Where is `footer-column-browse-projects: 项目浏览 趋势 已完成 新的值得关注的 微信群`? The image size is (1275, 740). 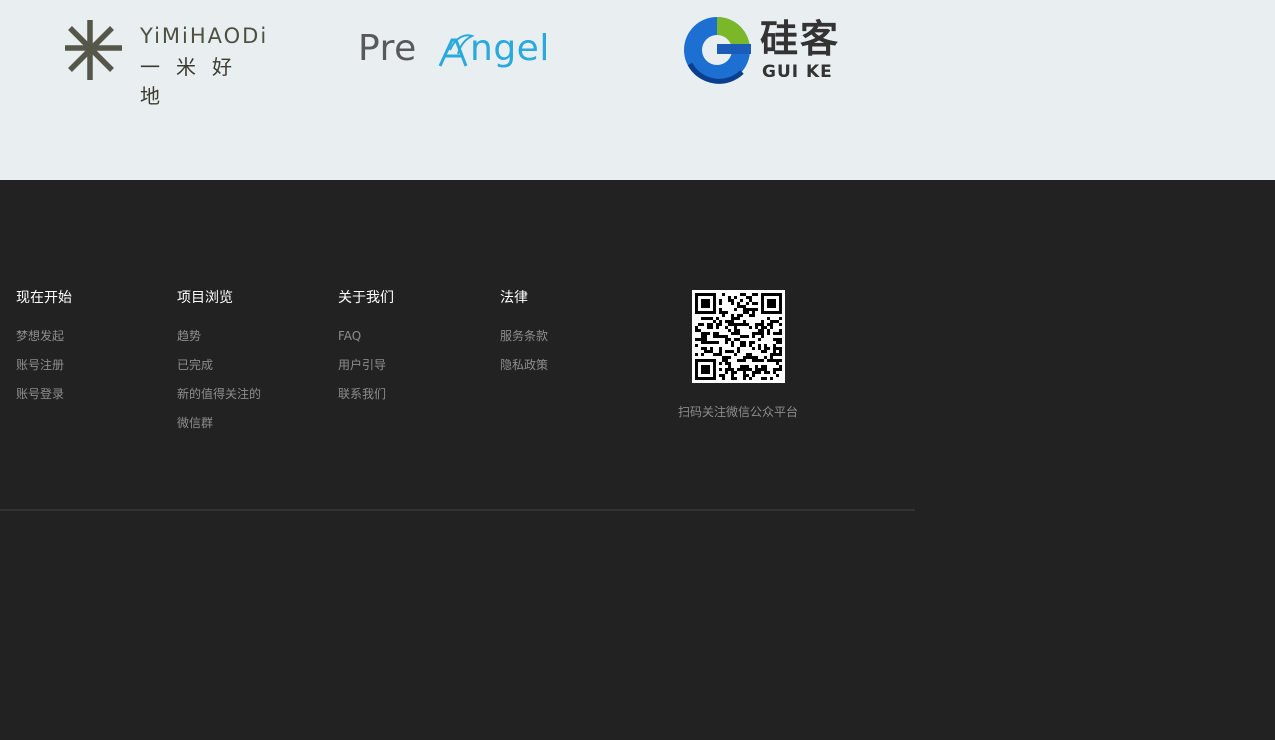
footer-column-browse-projects: 项目浏览 趋势 已完成 新的值得关注的 微信群 is located at coordinates (252, 365).